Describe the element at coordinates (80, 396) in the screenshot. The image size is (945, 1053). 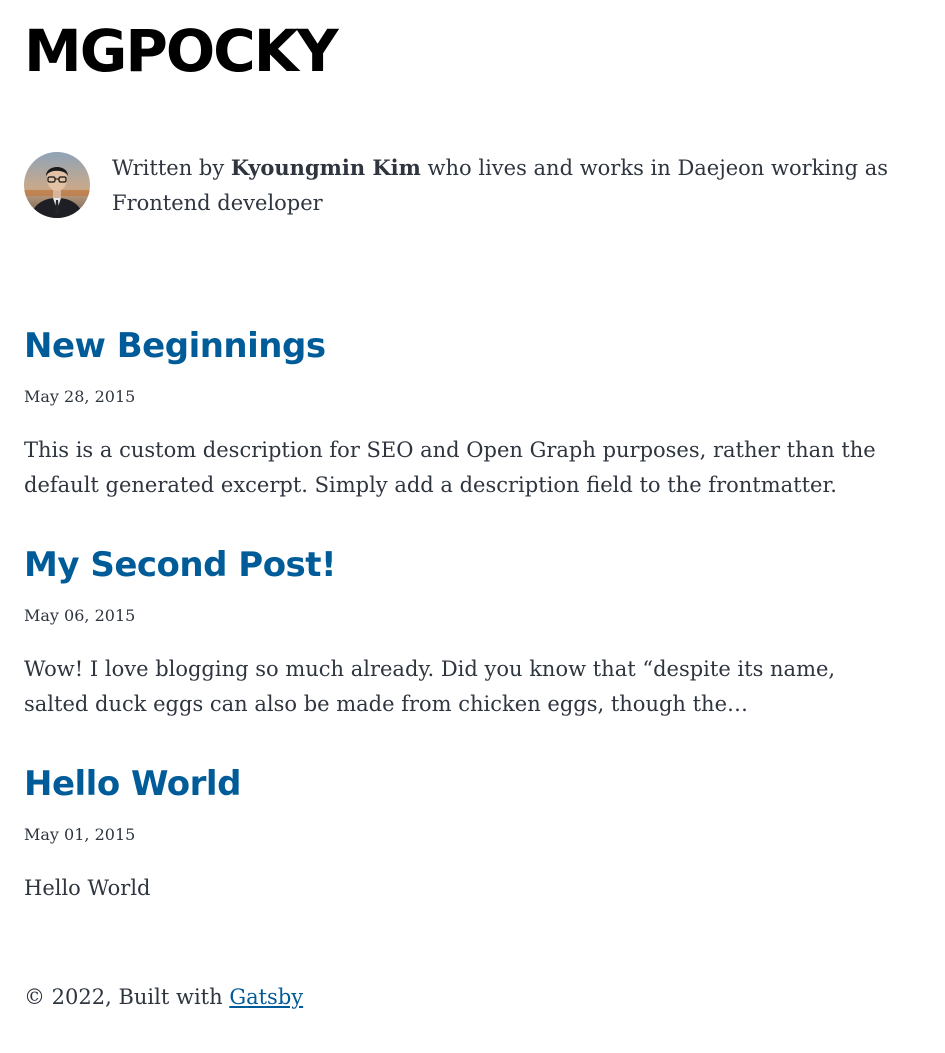
I see `post-date: May 28, 2015` at that location.